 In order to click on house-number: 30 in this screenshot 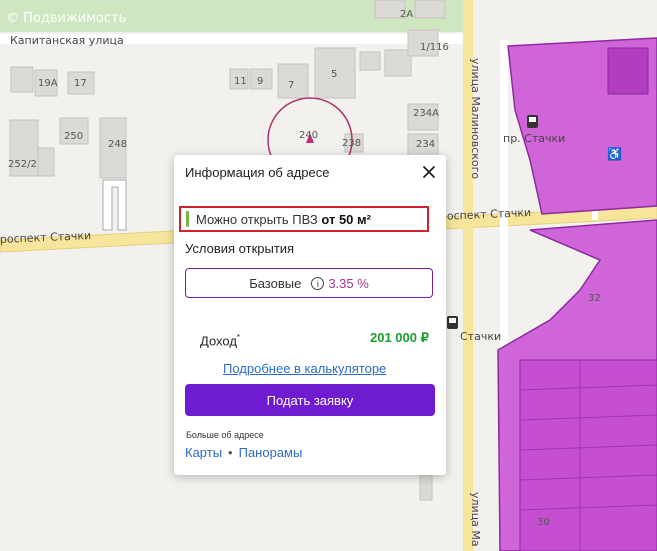, I will do `click(543, 522)`.